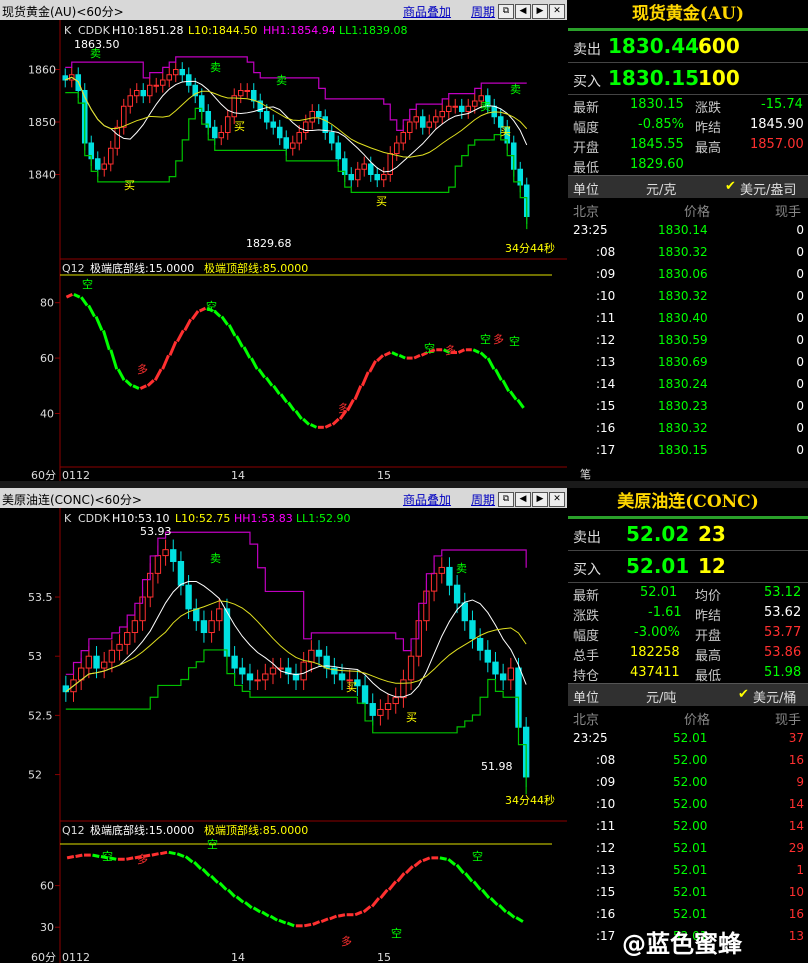 This screenshot has width=808, height=963. What do you see at coordinates (586, 212) in the screenshot?
I see `col-time: 北京` at bounding box center [586, 212].